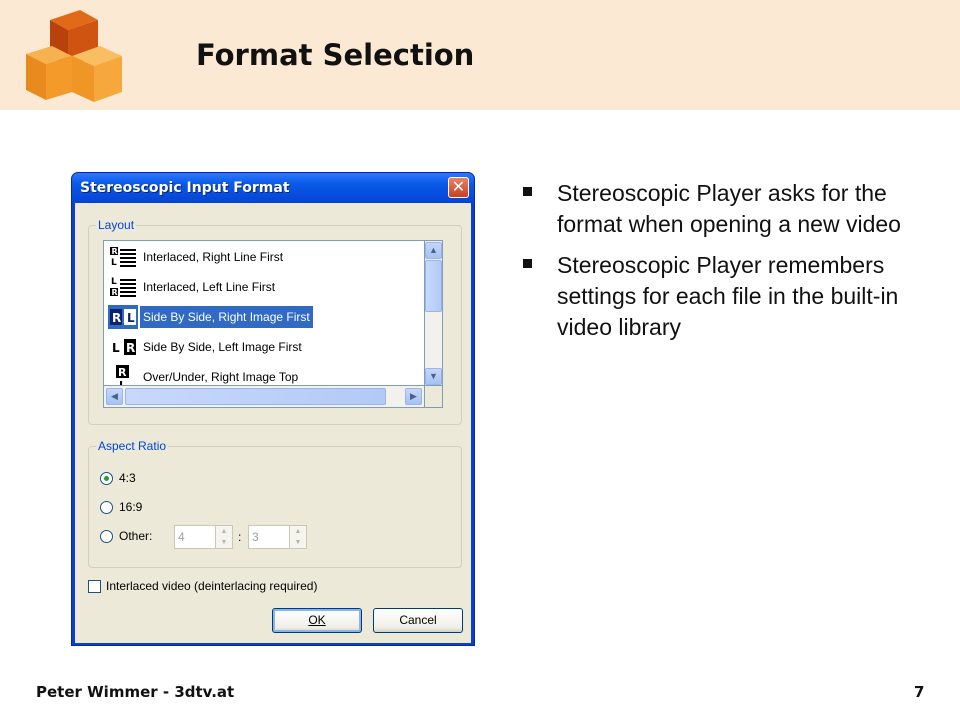 The image size is (960, 720). What do you see at coordinates (434, 397) in the screenshot?
I see `scrollbar-corner` at bounding box center [434, 397].